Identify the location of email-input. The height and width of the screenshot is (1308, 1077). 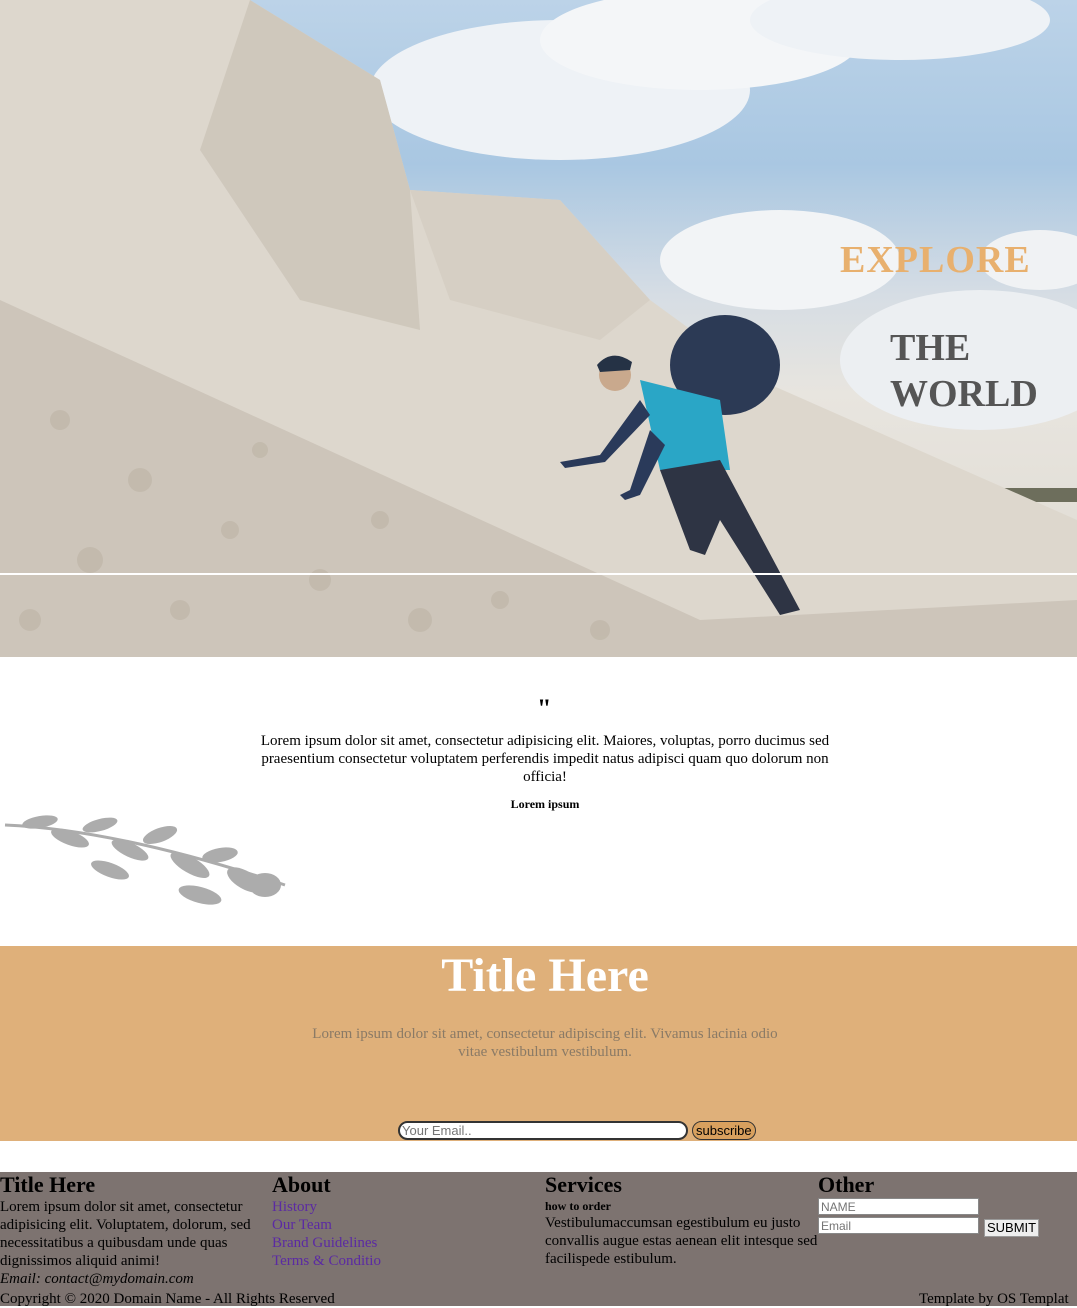
(543, 1130).